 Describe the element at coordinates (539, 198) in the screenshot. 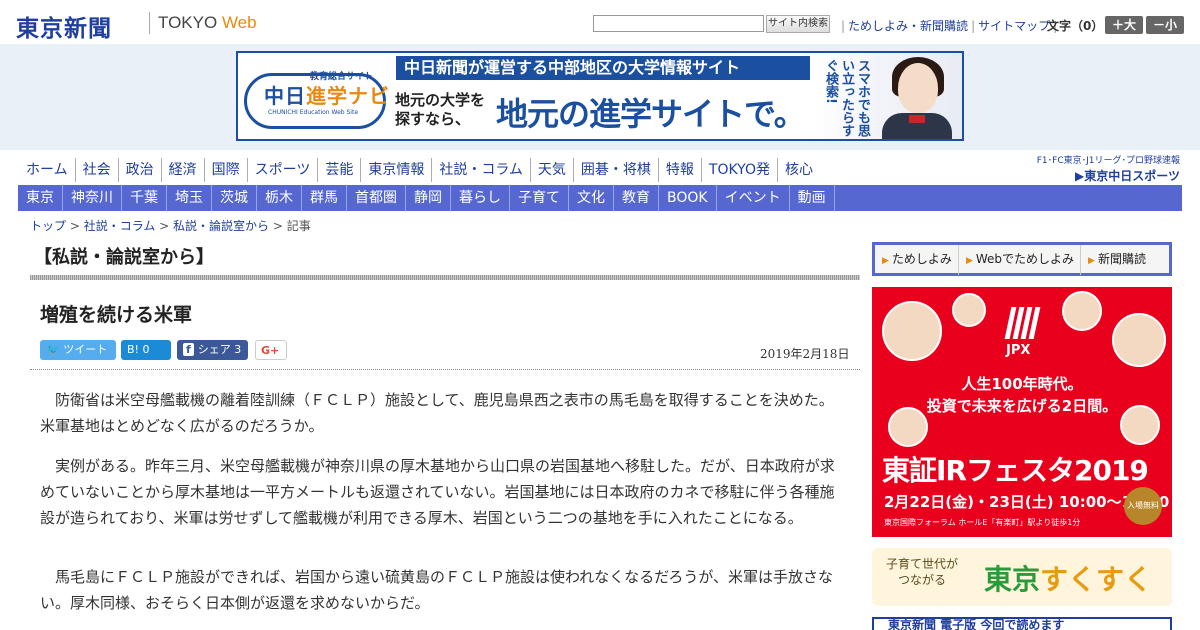

I see `regional-nav-item-10: 子育て` at that location.